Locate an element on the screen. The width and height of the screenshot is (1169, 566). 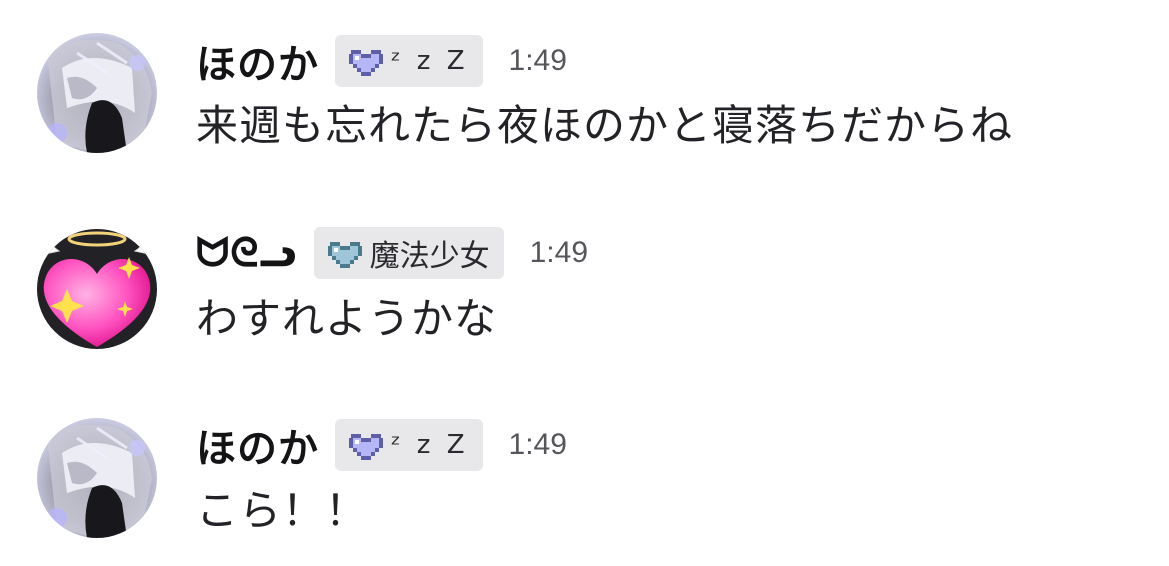
username: ᗢᘓᓗ is located at coordinates (247, 253).